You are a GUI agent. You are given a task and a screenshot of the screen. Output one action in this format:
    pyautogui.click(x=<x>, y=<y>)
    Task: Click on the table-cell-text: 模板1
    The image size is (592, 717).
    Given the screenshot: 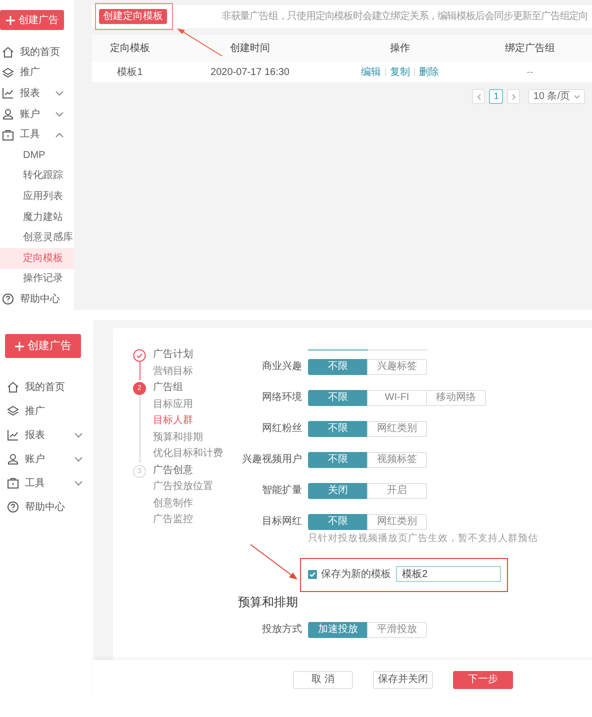 What is the action you would take?
    pyautogui.click(x=130, y=73)
    